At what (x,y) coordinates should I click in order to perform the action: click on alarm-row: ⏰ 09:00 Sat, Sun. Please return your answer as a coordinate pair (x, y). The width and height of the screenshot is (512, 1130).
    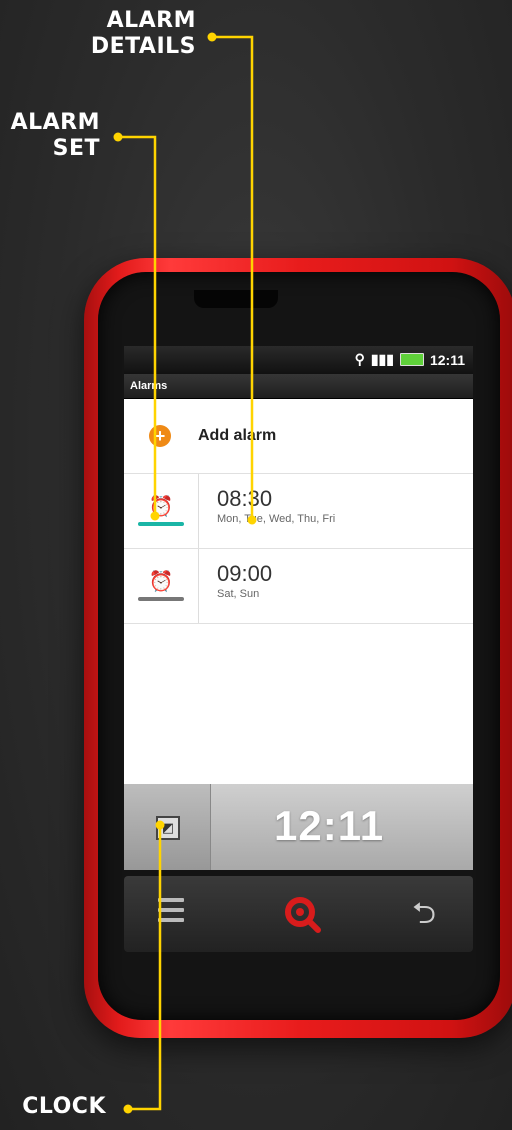
    Looking at the image, I should click on (298, 586).